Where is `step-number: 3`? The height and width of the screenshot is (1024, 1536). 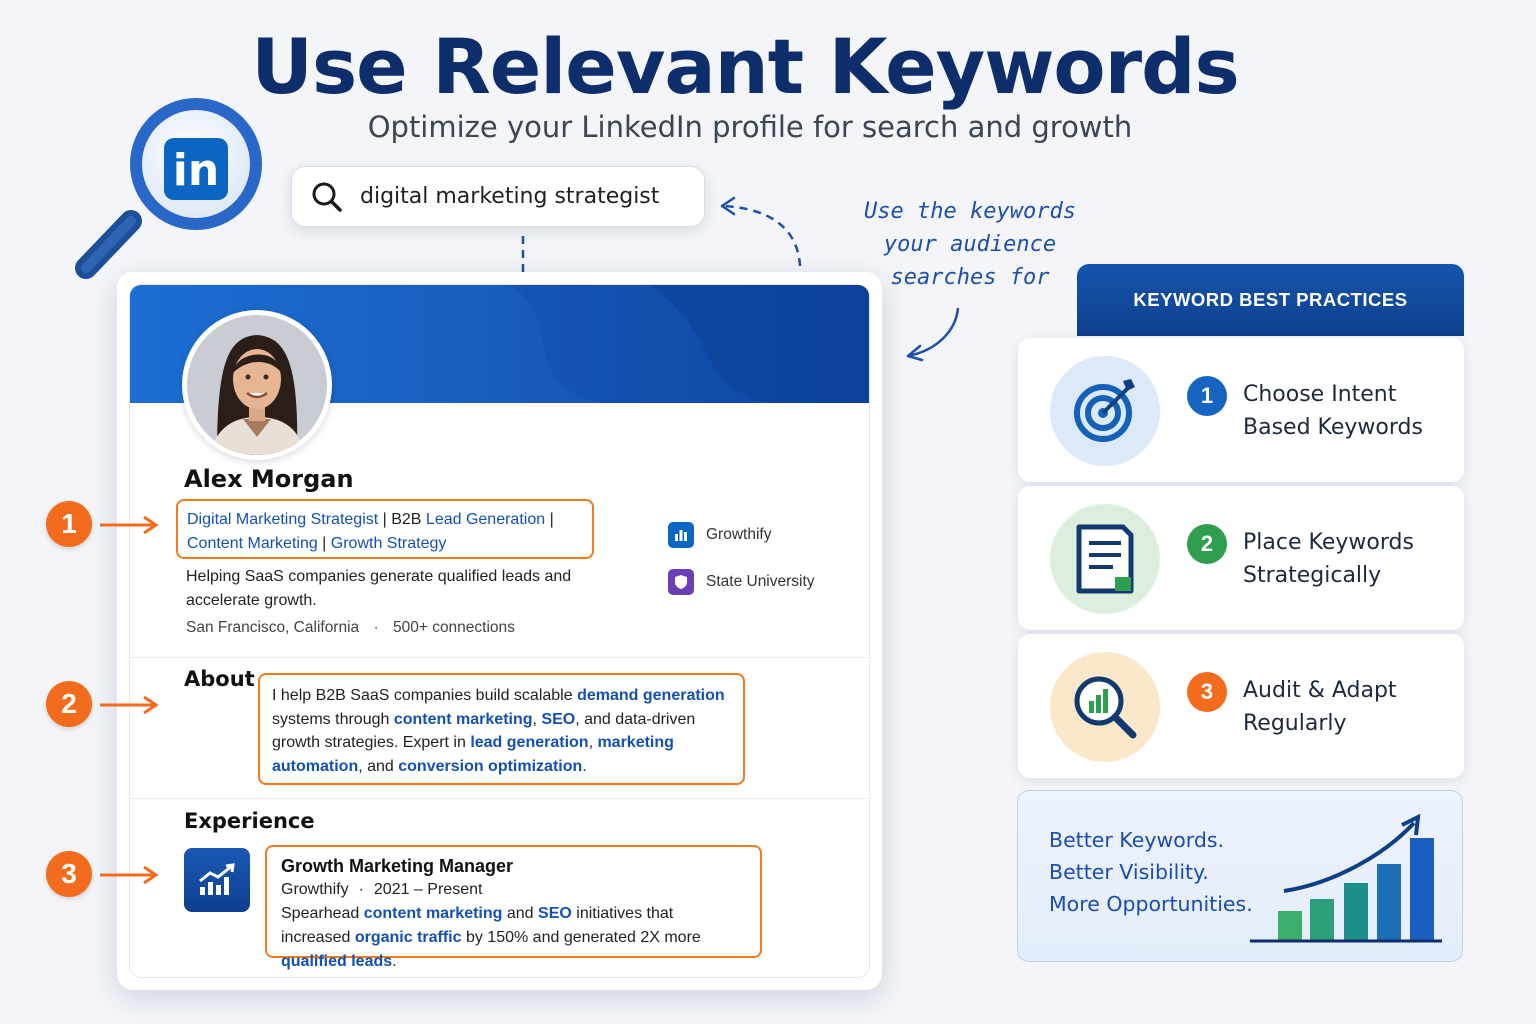 step-number: 3 is located at coordinates (1207, 692).